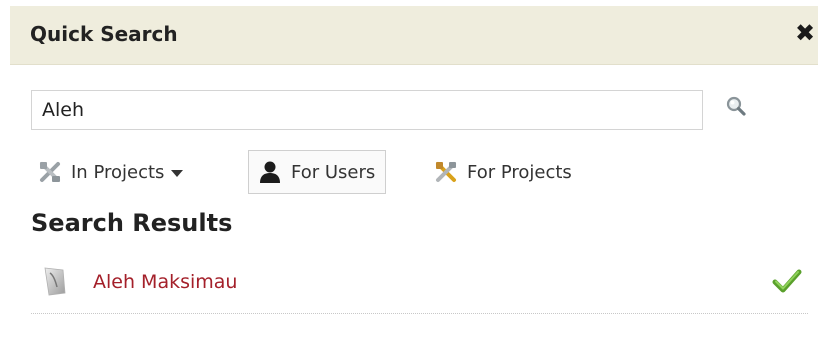  What do you see at coordinates (367, 110) in the screenshot?
I see `search-input` at bounding box center [367, 110].